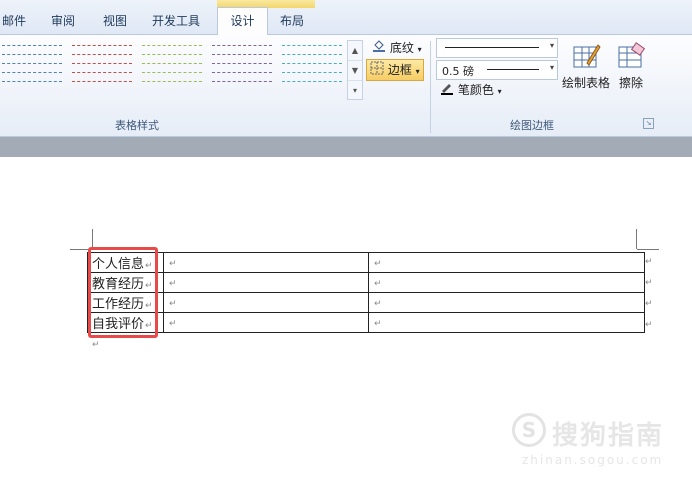 The height and width of the screenshot is (502, 692). I want to click on borders-button: 边框 ▾, so click(395, 70).